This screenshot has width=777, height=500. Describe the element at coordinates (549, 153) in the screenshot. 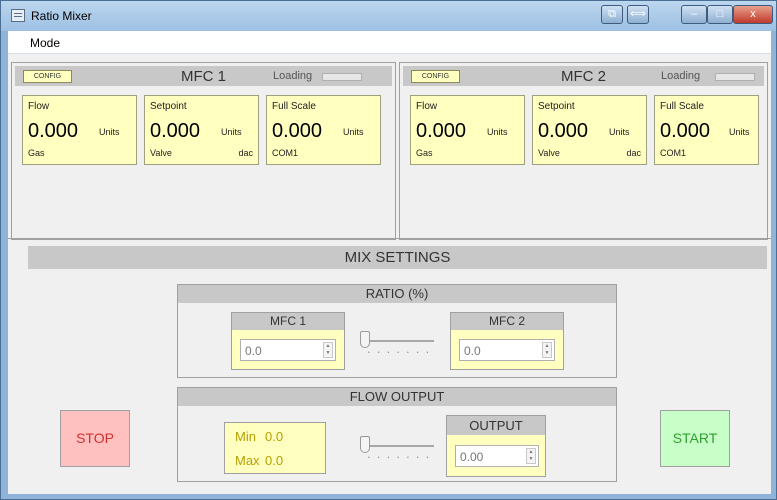

I see `mfc2-setpoint-valve: Valve` at that location.